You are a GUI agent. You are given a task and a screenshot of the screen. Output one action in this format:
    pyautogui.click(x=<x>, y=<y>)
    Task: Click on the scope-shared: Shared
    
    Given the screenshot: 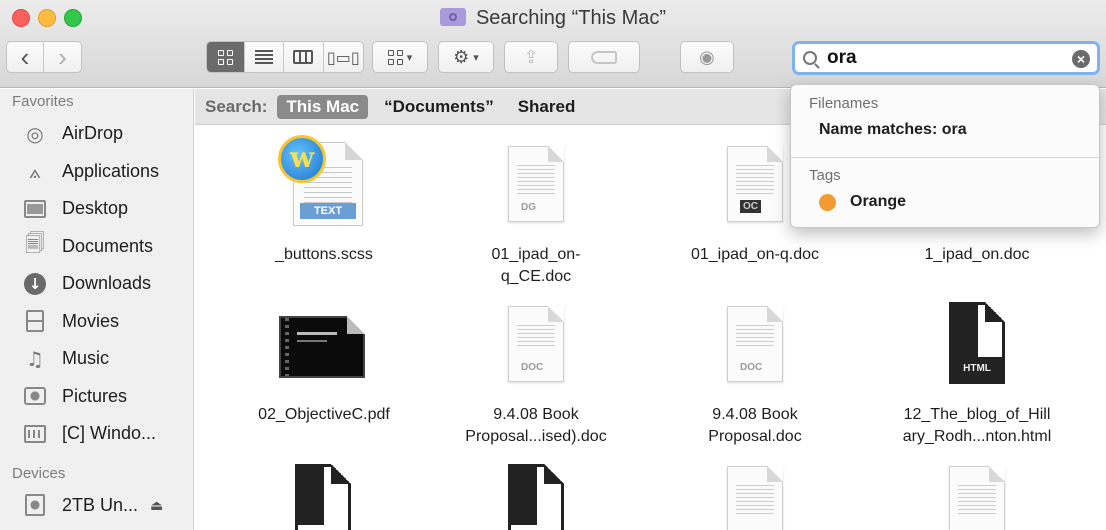 What is the action you would take?
    pyautogui.click(x=547, y=107)
    